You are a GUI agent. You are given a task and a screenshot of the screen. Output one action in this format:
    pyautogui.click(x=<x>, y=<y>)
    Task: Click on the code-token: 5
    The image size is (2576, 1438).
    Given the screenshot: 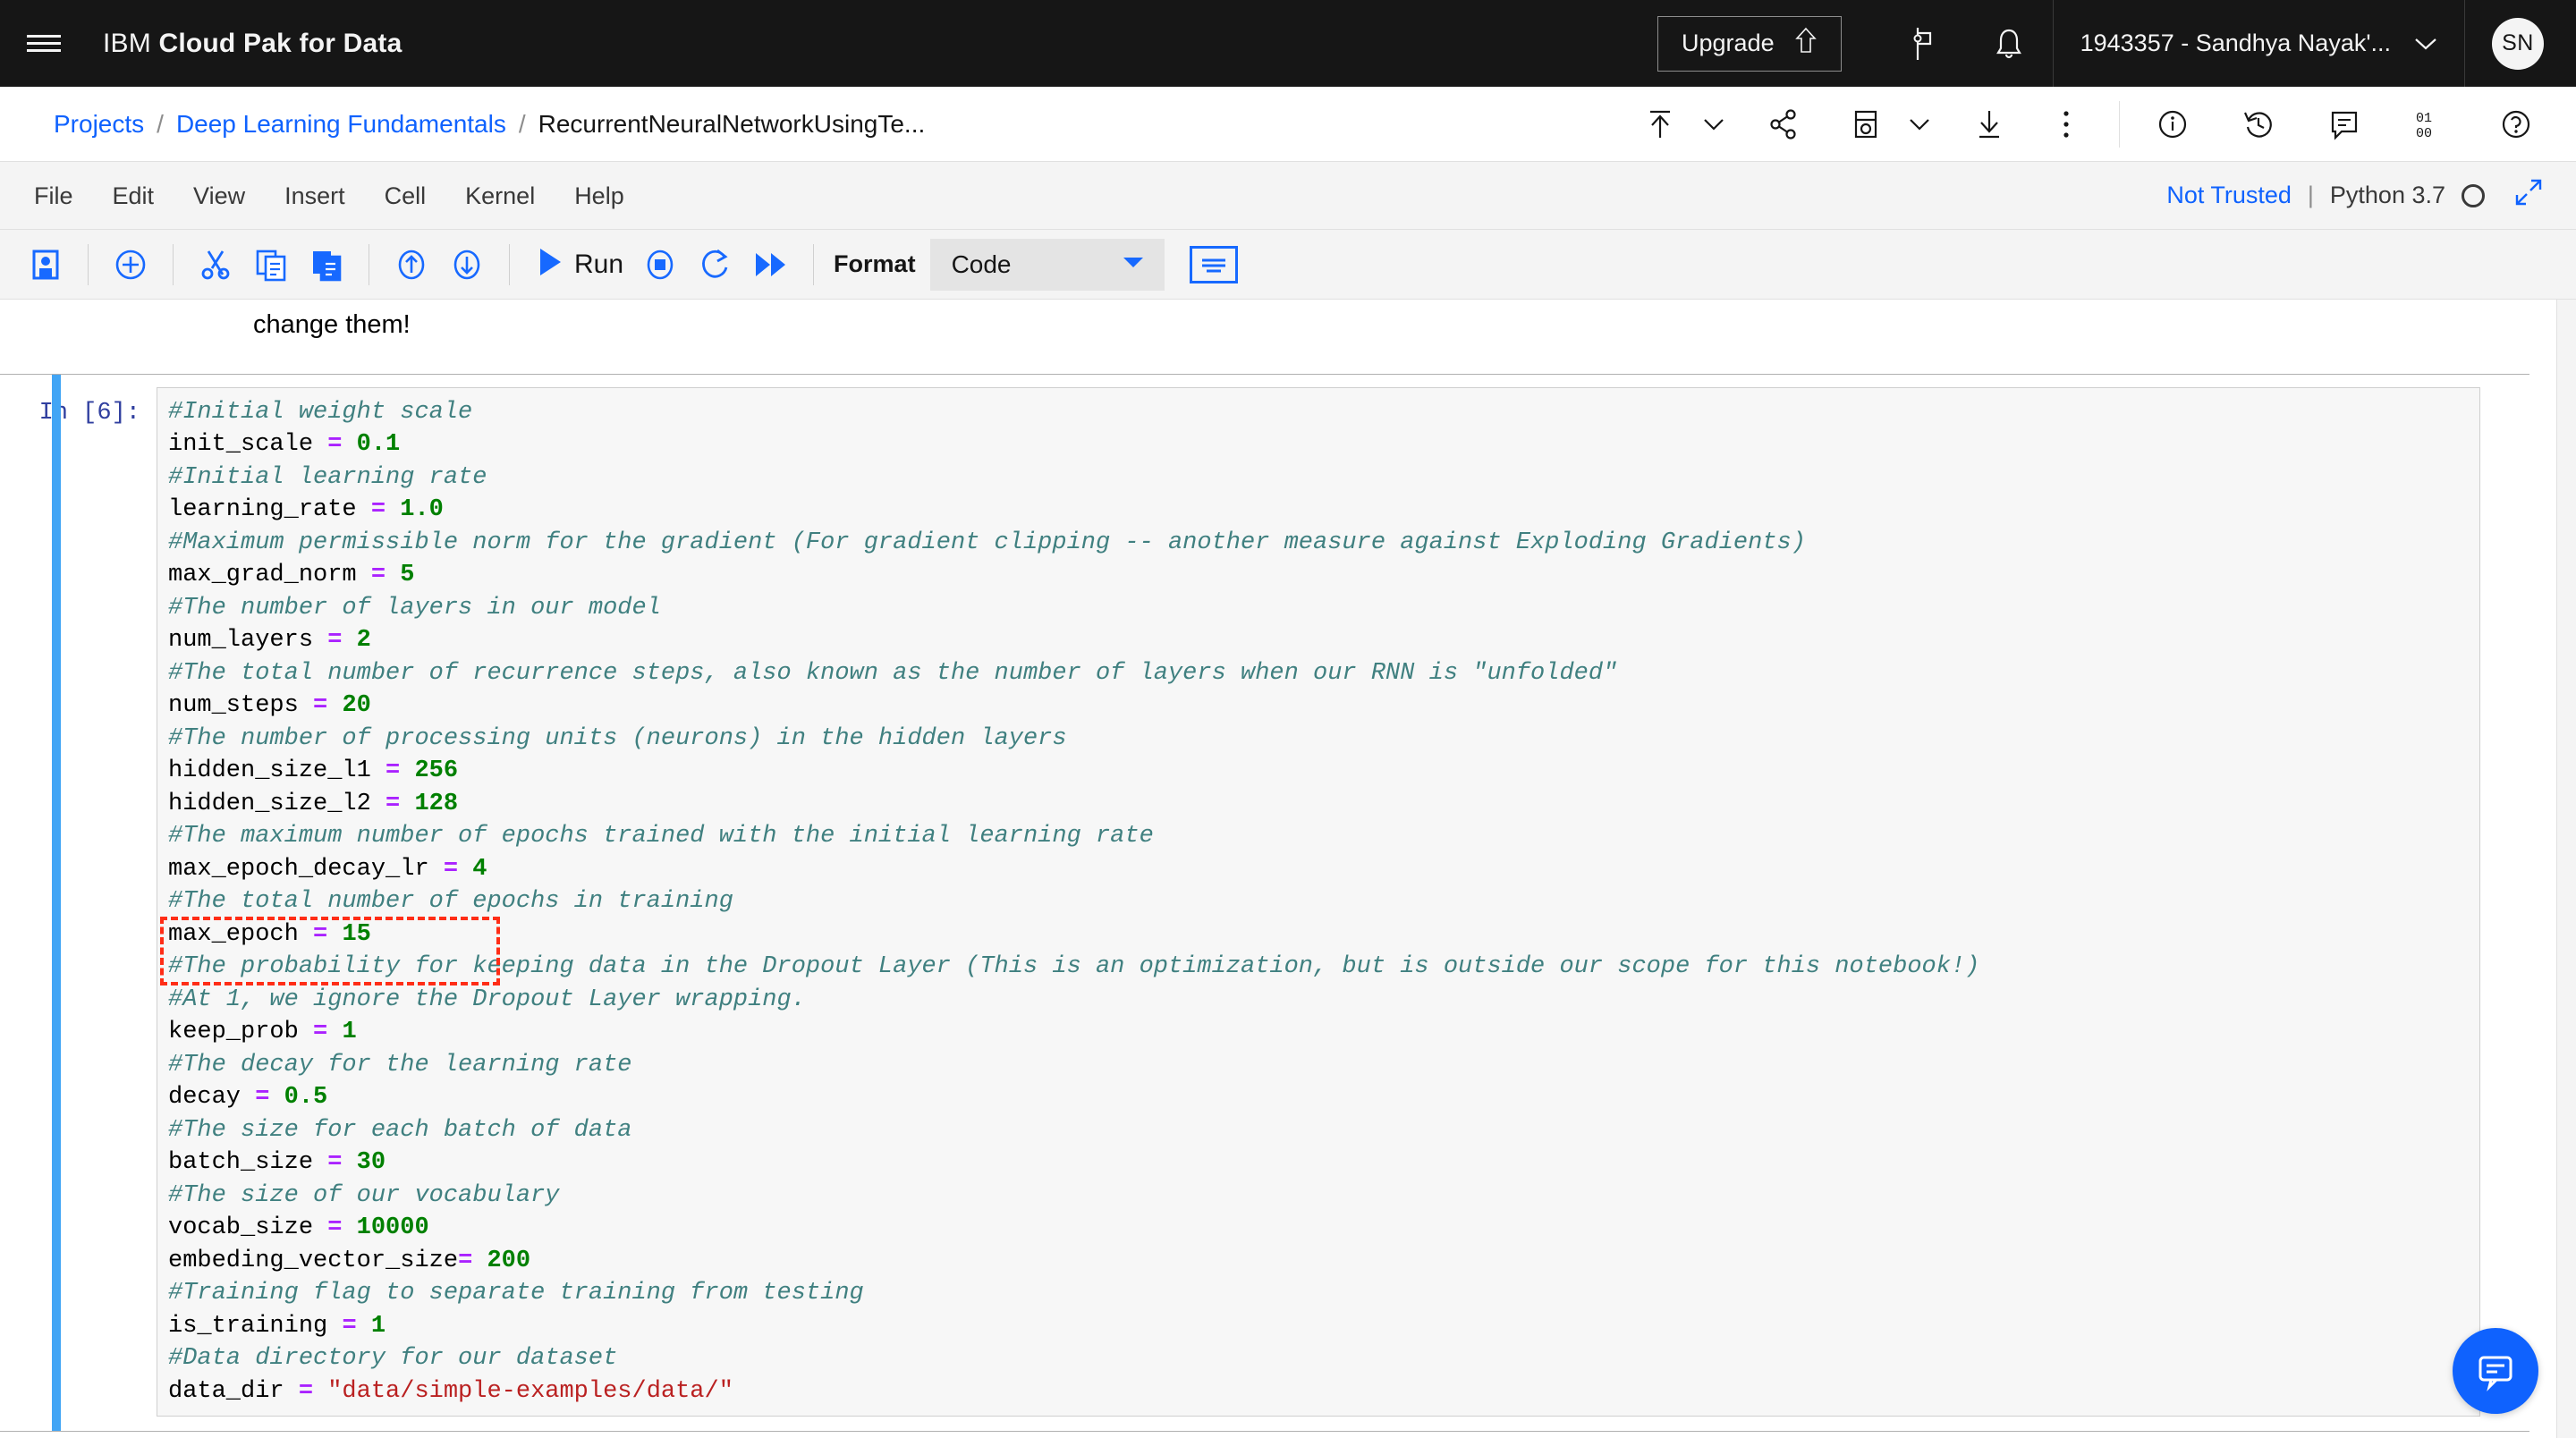 What is the action you would take?
    pyautogui.click(x=407, y=575)
    